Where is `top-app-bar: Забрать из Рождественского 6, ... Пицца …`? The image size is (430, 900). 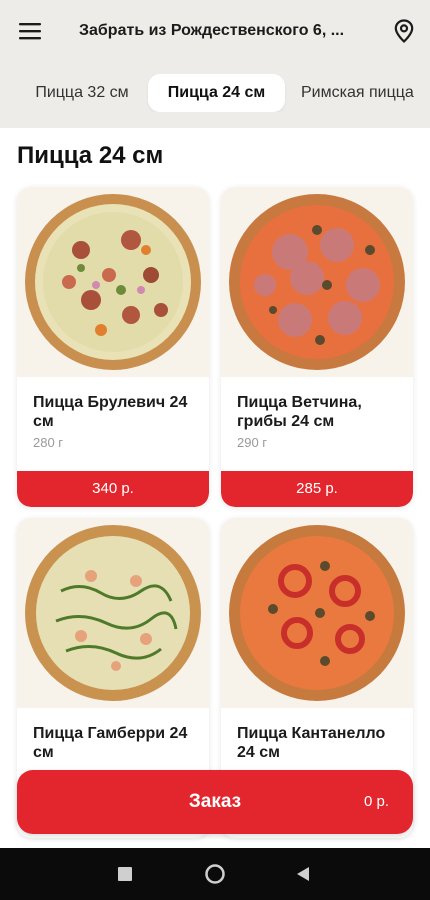 top-app-bar: Забрать из Рождественского 6, ... Пицца … is located at coordinates (215, 64).